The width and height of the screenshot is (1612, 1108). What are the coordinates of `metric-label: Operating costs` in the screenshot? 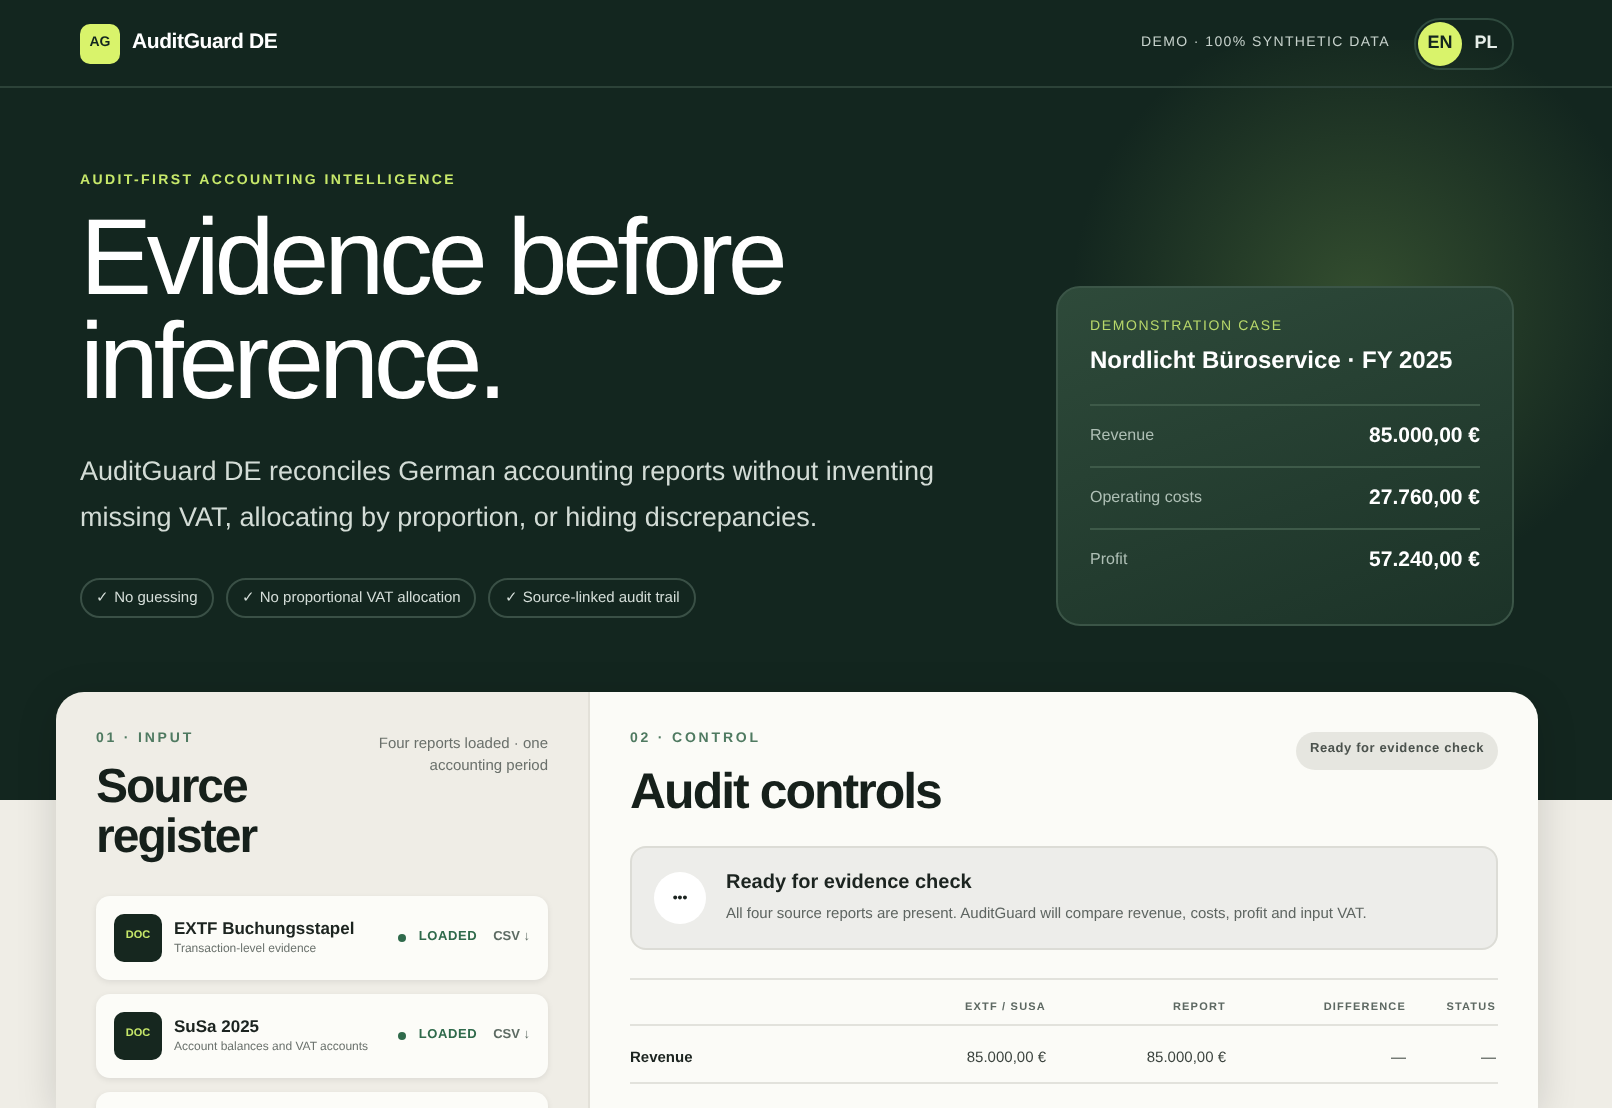 It's located at (1146, 498).